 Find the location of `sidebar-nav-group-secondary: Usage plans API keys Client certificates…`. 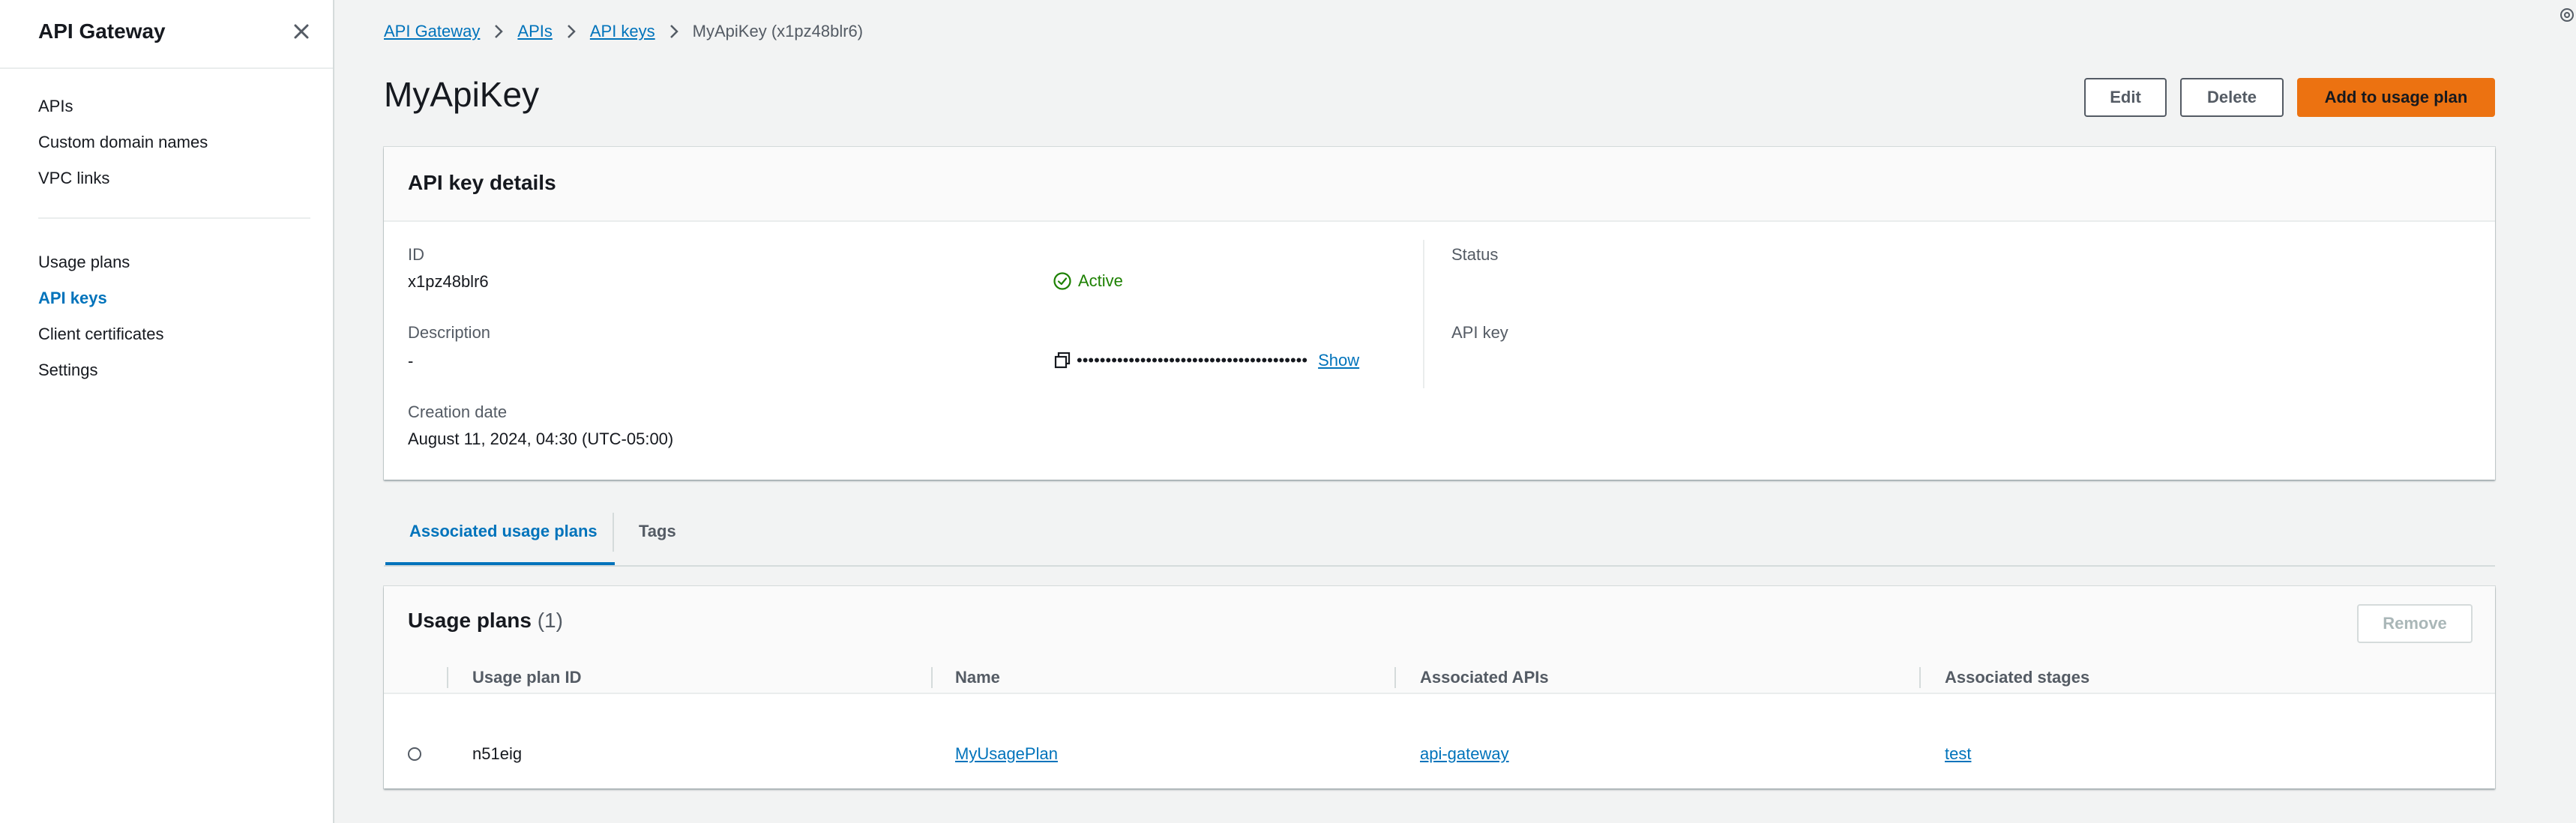

sidebar-nav-group-secondary: Usage plans API keys Client certificates… is located at coordinates (101, 316).